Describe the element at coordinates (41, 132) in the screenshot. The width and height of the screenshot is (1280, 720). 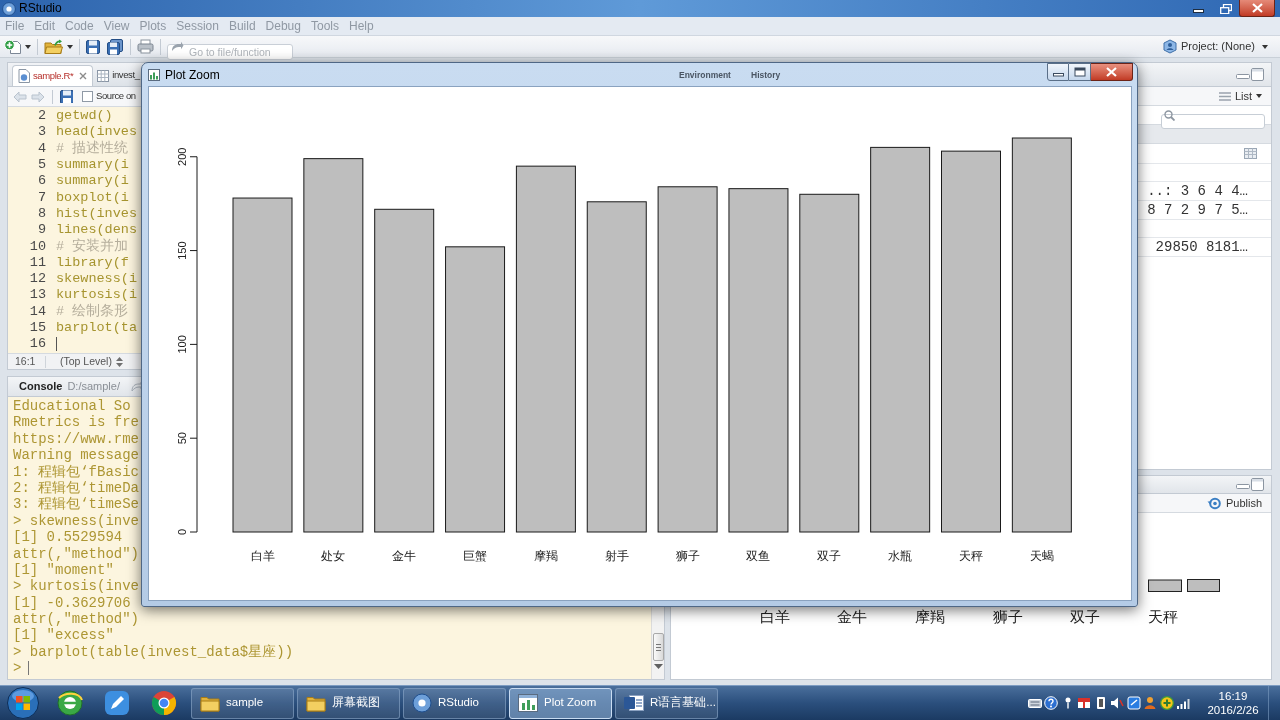
I see `line-number: 3` at that location.